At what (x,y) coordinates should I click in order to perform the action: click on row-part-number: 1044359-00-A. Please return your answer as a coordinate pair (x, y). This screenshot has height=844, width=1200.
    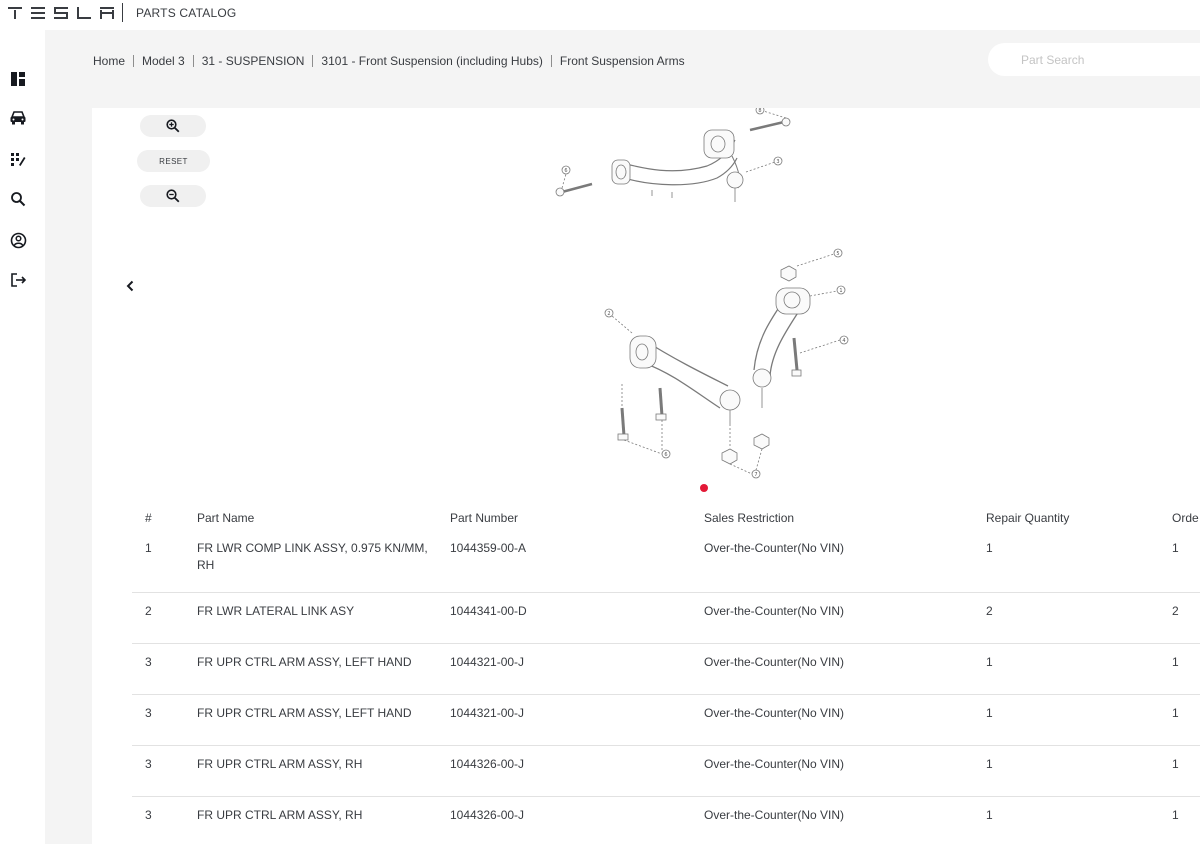
    Looking at the image, I should click on (488, 548).